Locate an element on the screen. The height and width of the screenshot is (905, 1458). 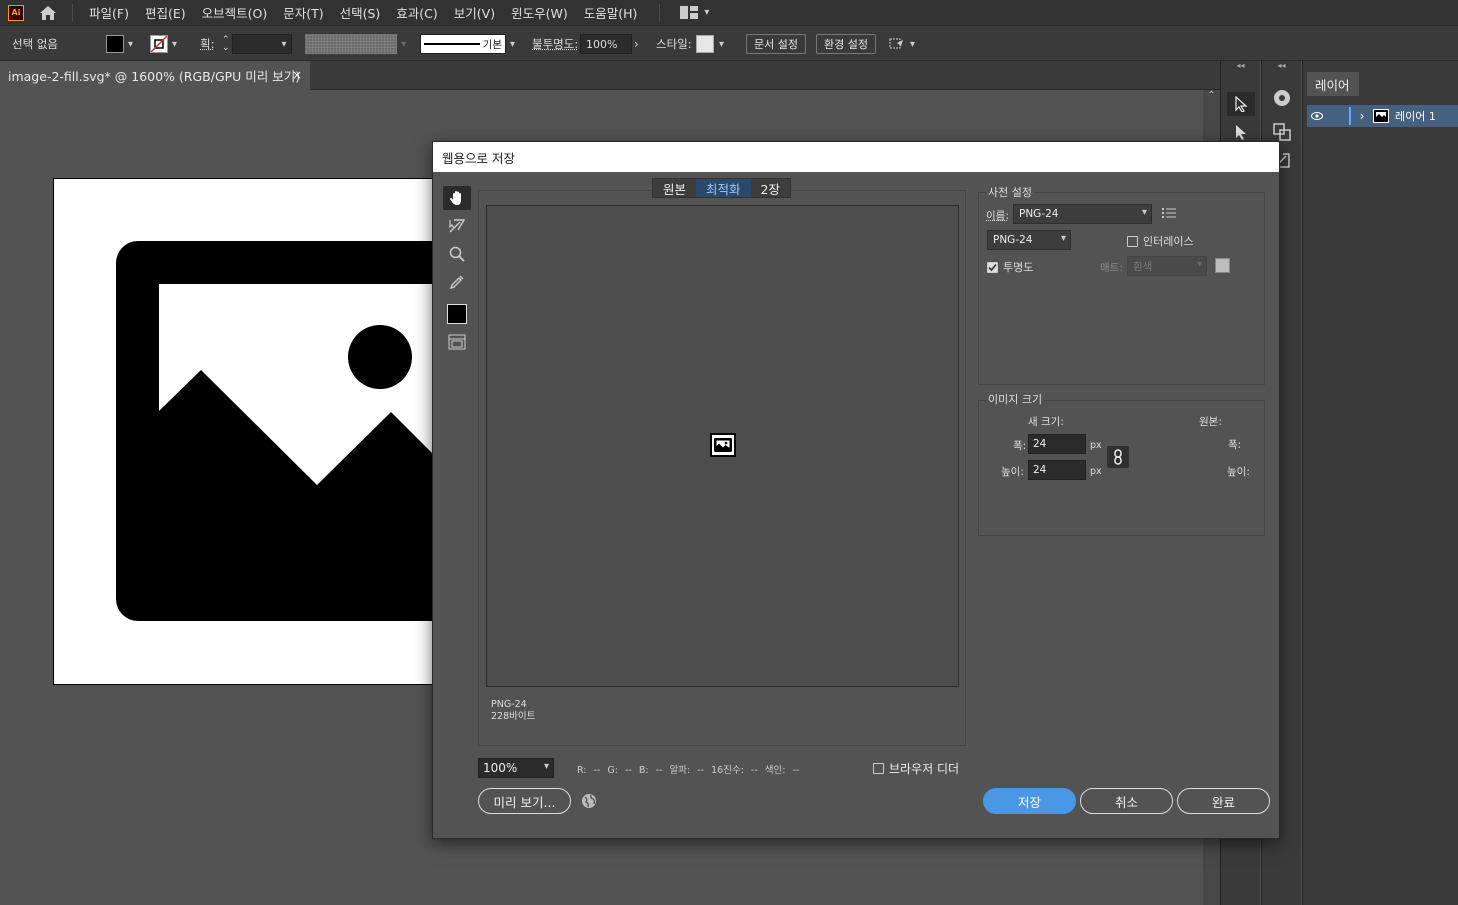
browser-dither-option: 브라우저 디더 is located at coordinates (916, 768).